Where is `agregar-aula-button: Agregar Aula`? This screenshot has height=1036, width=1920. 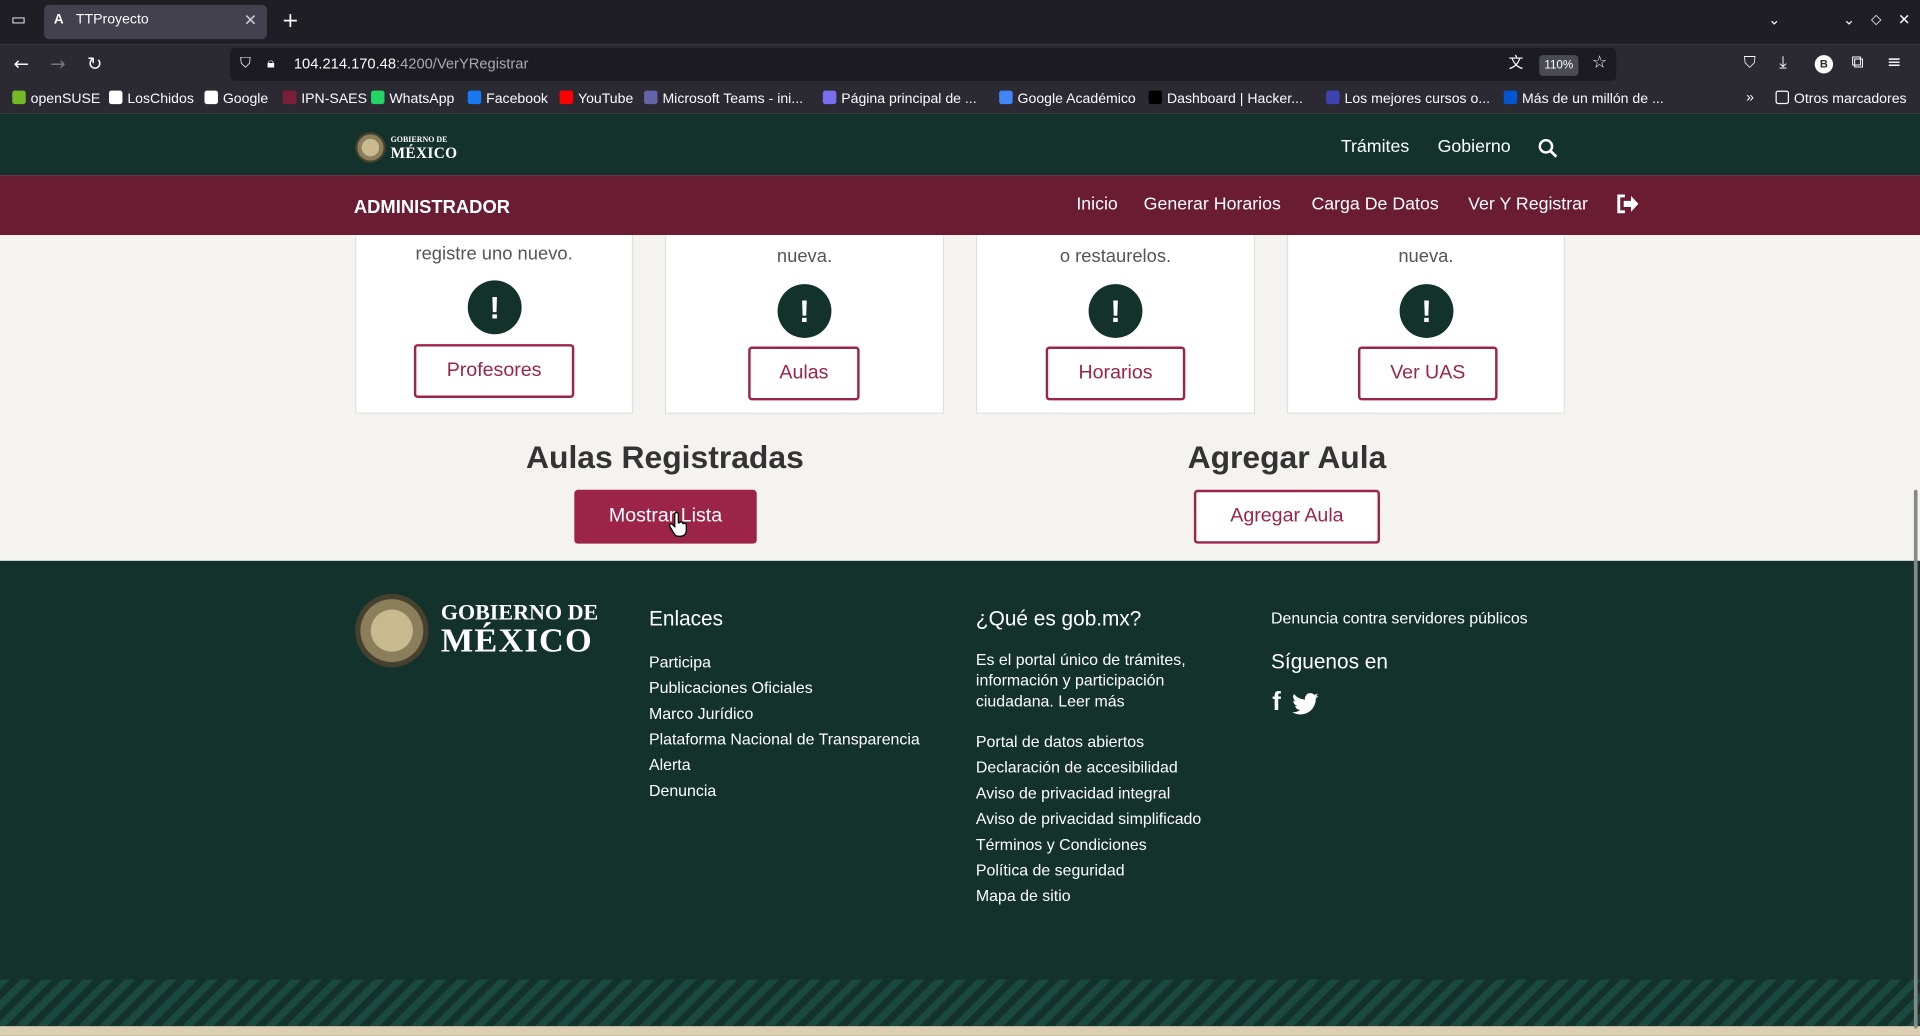 agregar-aula-button: Agregar Aula is located at coordinates (1287, 516).